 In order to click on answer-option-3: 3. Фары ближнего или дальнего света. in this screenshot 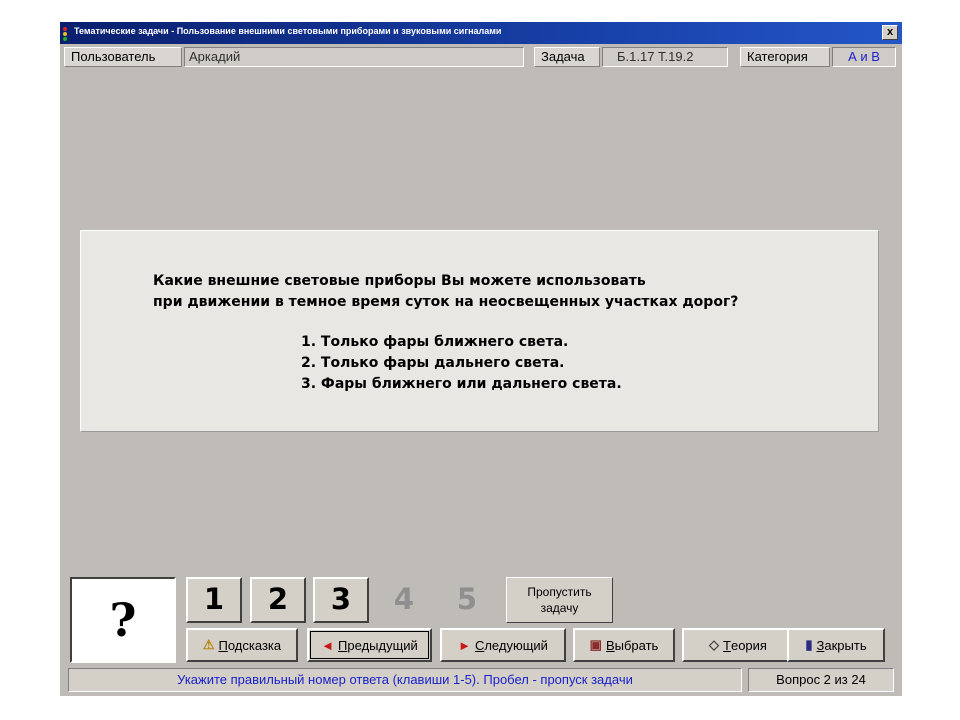, I will do `click(461, 384)`.